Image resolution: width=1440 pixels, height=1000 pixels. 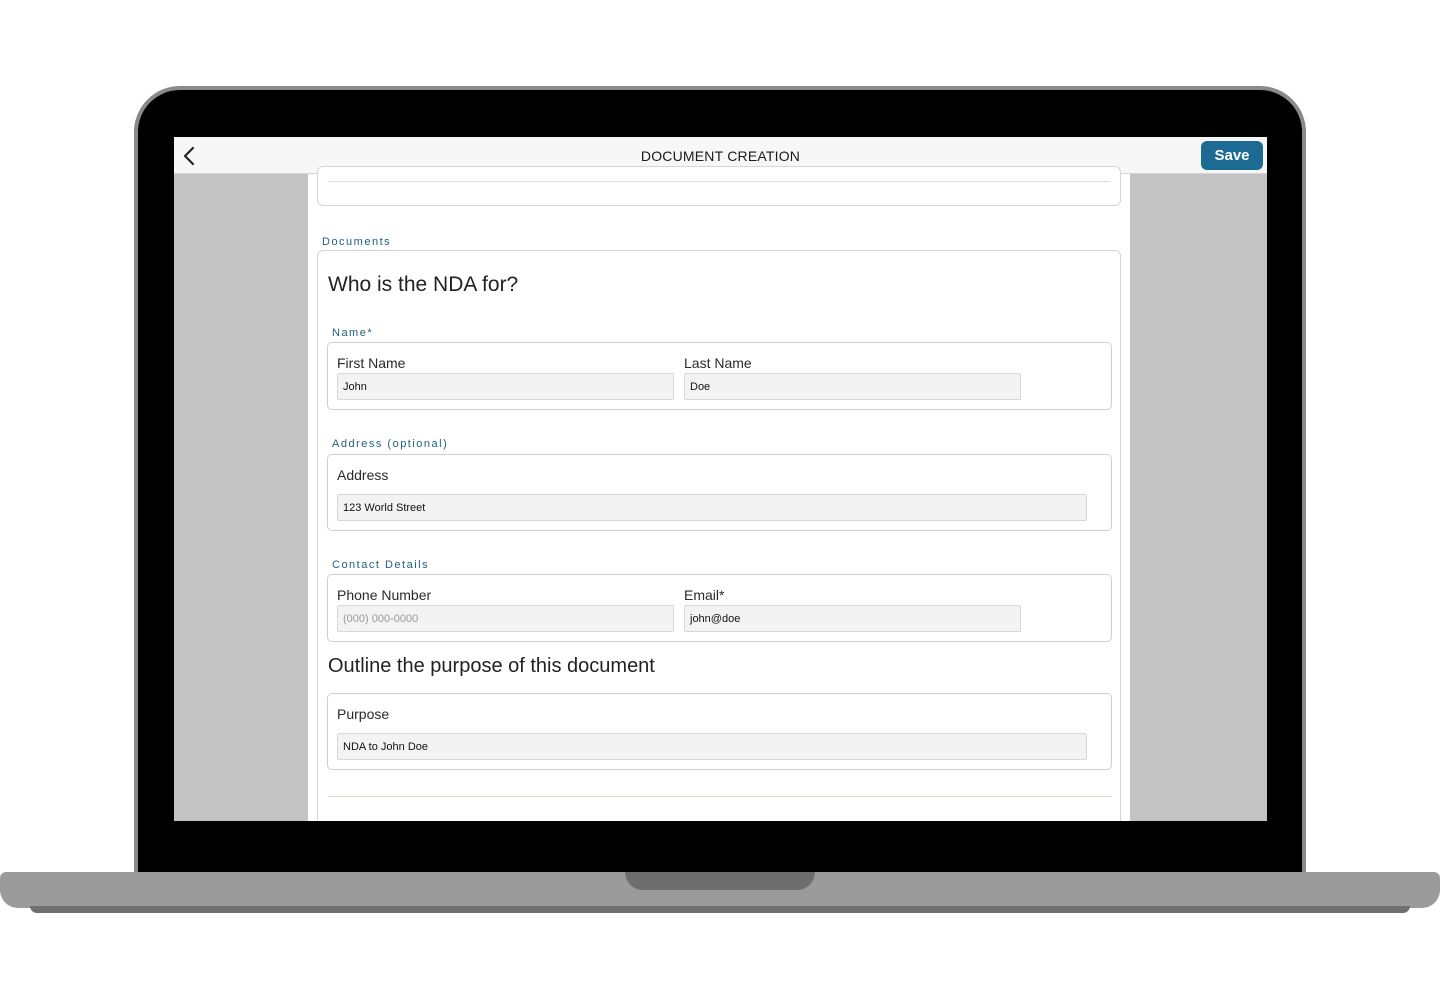 I want to click on save-button: Save, so click(x=1232, y=155).